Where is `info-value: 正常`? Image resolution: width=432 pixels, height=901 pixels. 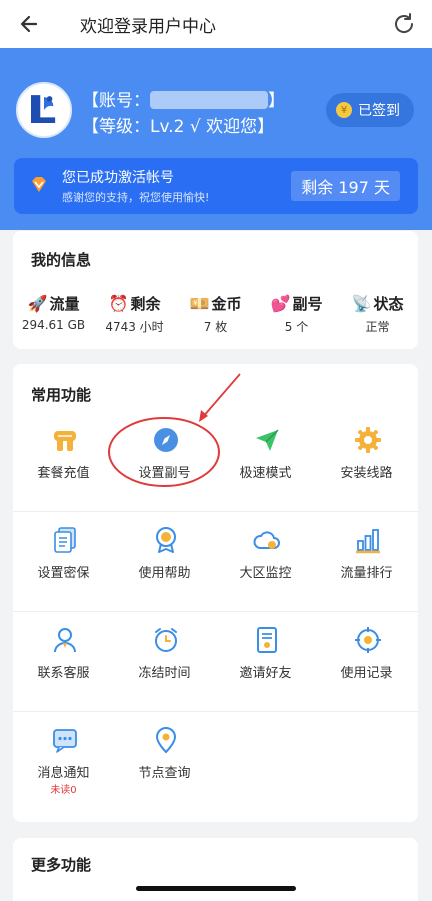
info-value: 正常 is located at coordinates (377, 327).